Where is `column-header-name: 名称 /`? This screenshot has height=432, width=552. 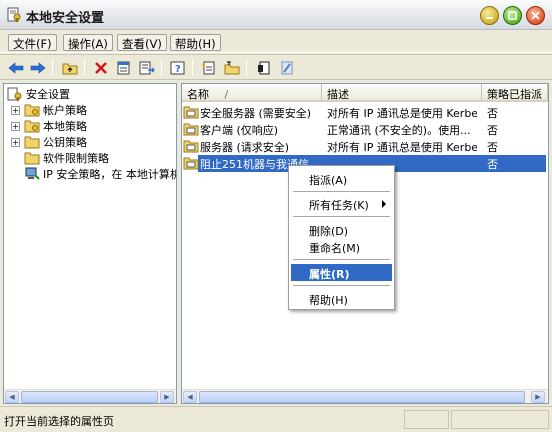
column-header-name: 名称 / is located at coordinates (252, 93).